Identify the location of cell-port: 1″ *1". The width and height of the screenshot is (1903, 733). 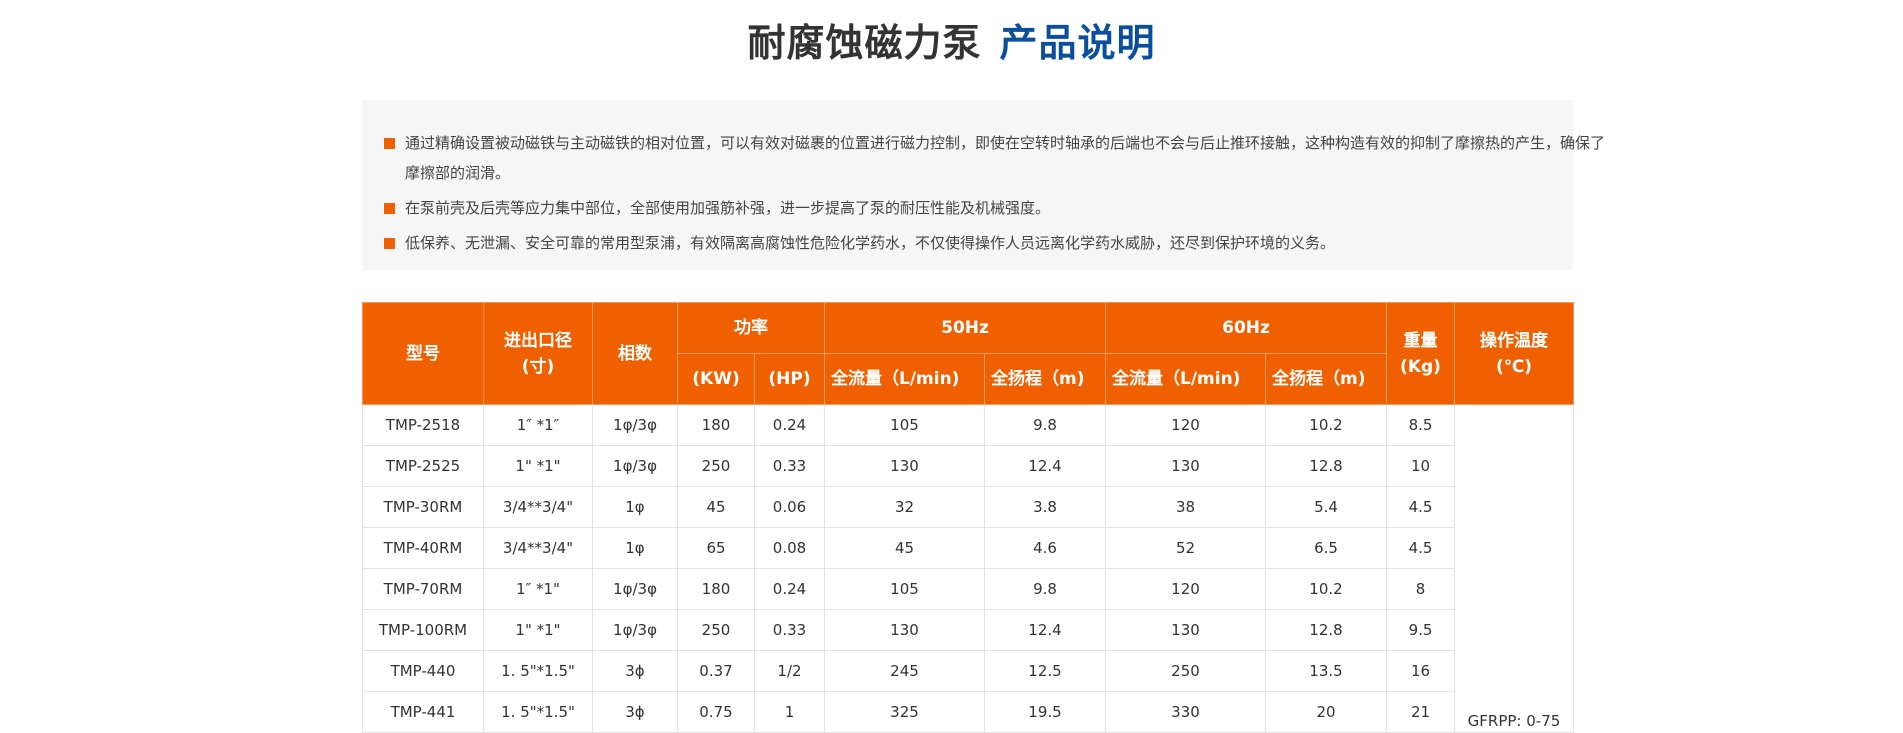
(538, 589).